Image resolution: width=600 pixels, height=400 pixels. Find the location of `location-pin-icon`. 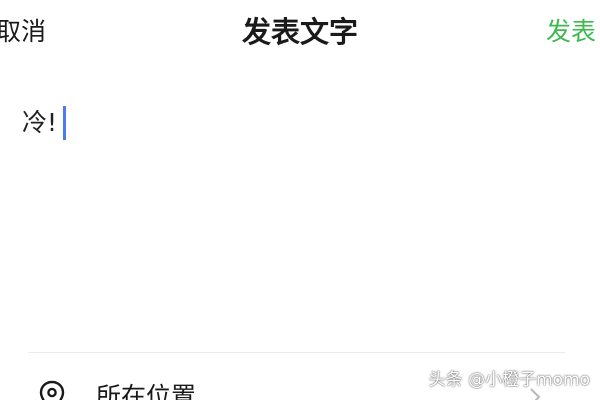

location-pin-icon is located at coordinates (52, 390).